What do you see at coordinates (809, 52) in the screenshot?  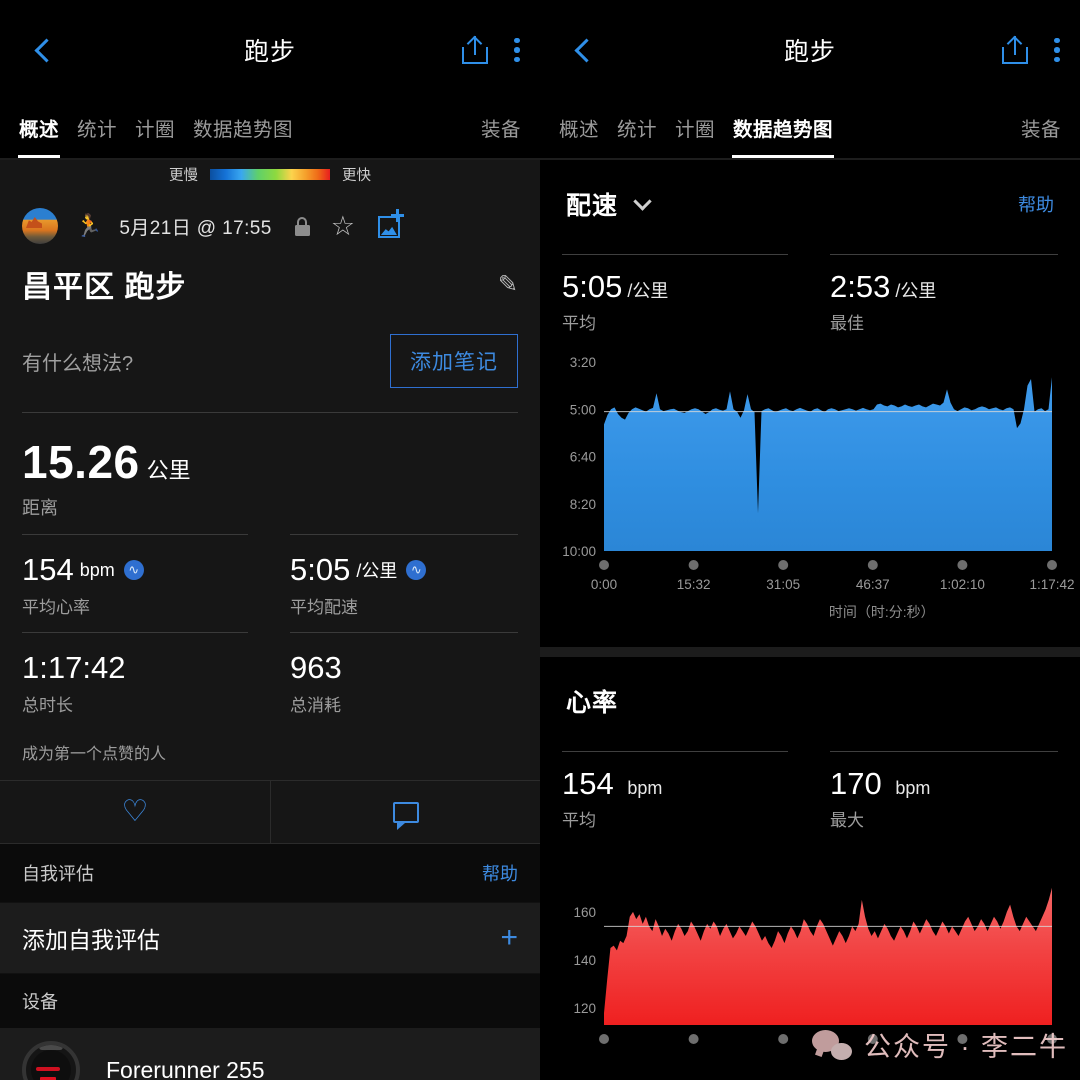 I see `page-title-right: 跑步` at bounding box center [809, 52].